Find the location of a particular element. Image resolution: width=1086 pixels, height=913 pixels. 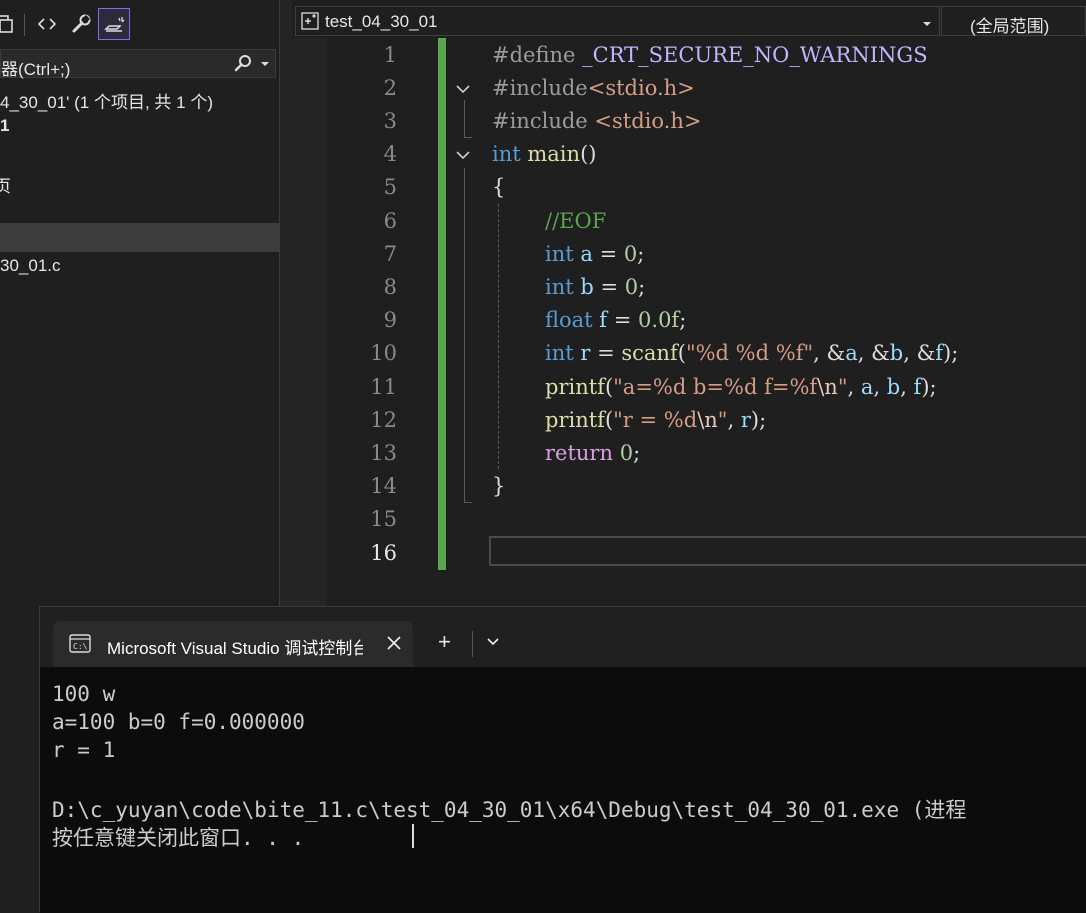

line-number: 10 is located at coordinates (383, 353).